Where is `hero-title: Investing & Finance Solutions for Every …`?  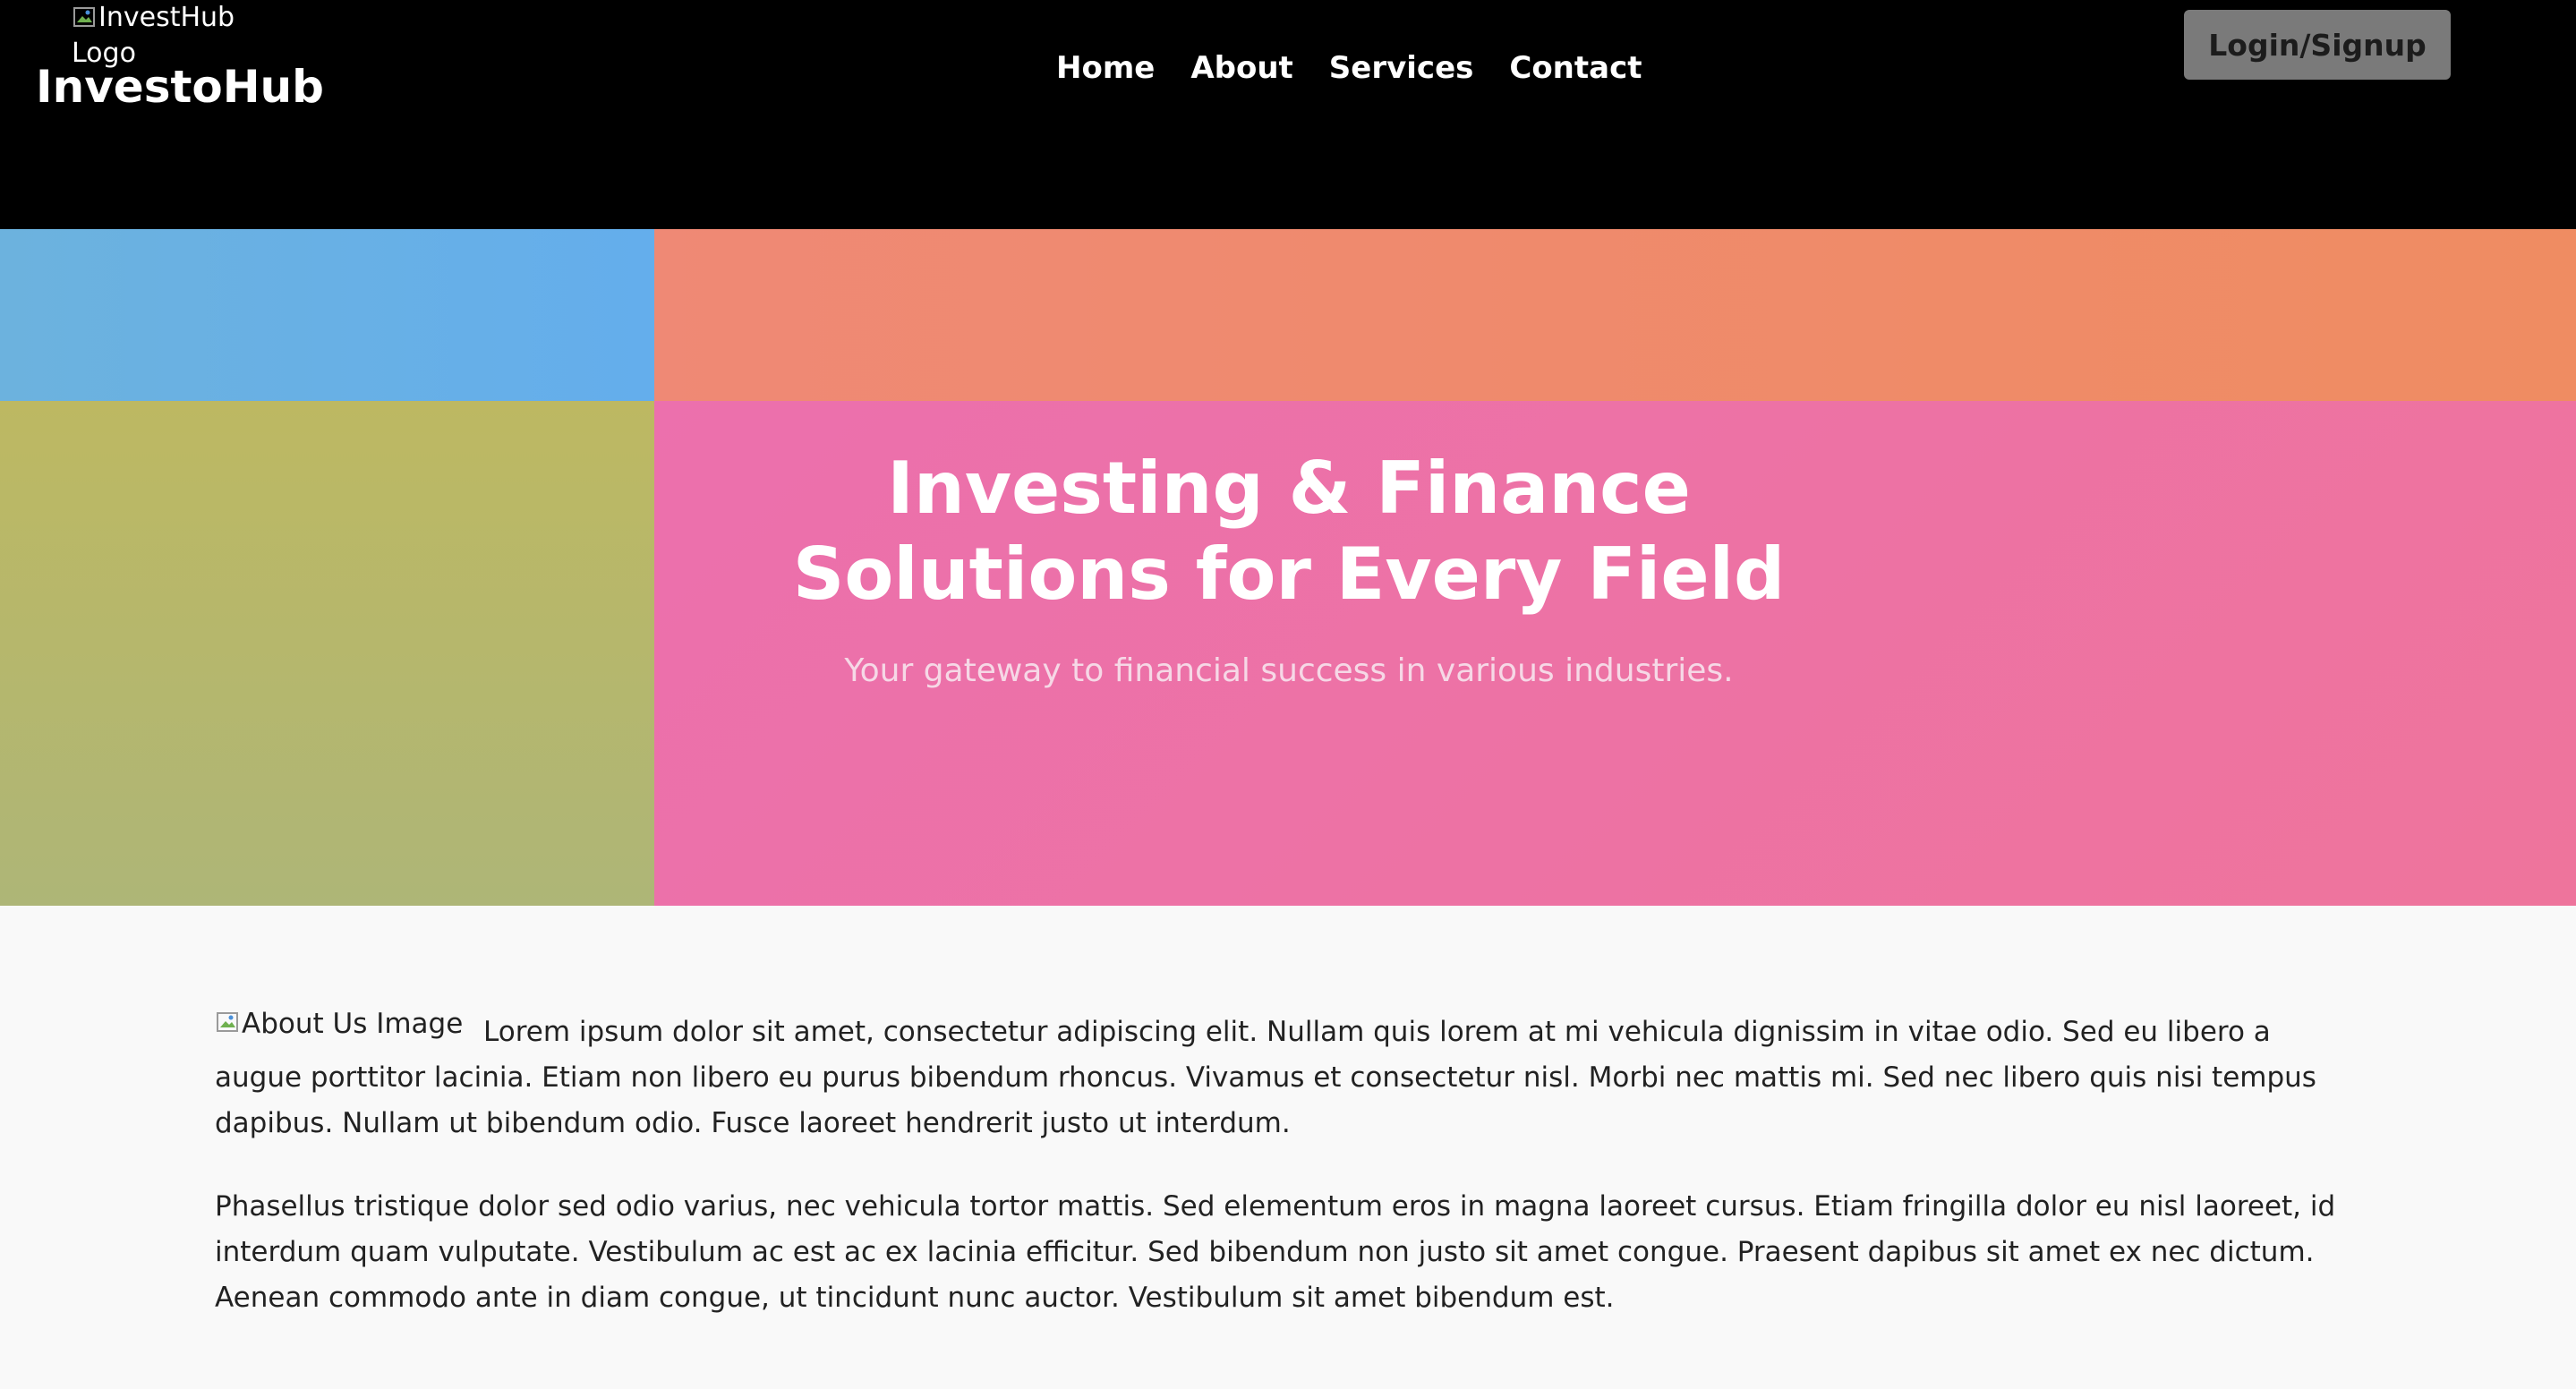 hero-title: Investing & Finance Solutions for Every … is located at coordinates (1289, 531).